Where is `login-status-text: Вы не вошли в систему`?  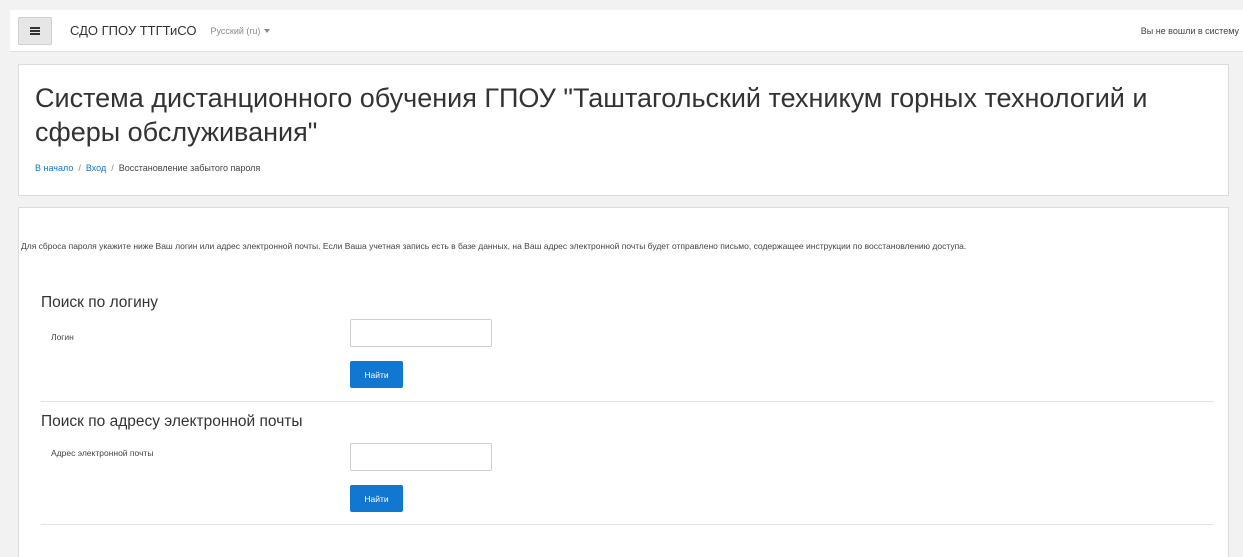 login-status-text: Вы не вошли в систему is located at coordinates (1189, 30).